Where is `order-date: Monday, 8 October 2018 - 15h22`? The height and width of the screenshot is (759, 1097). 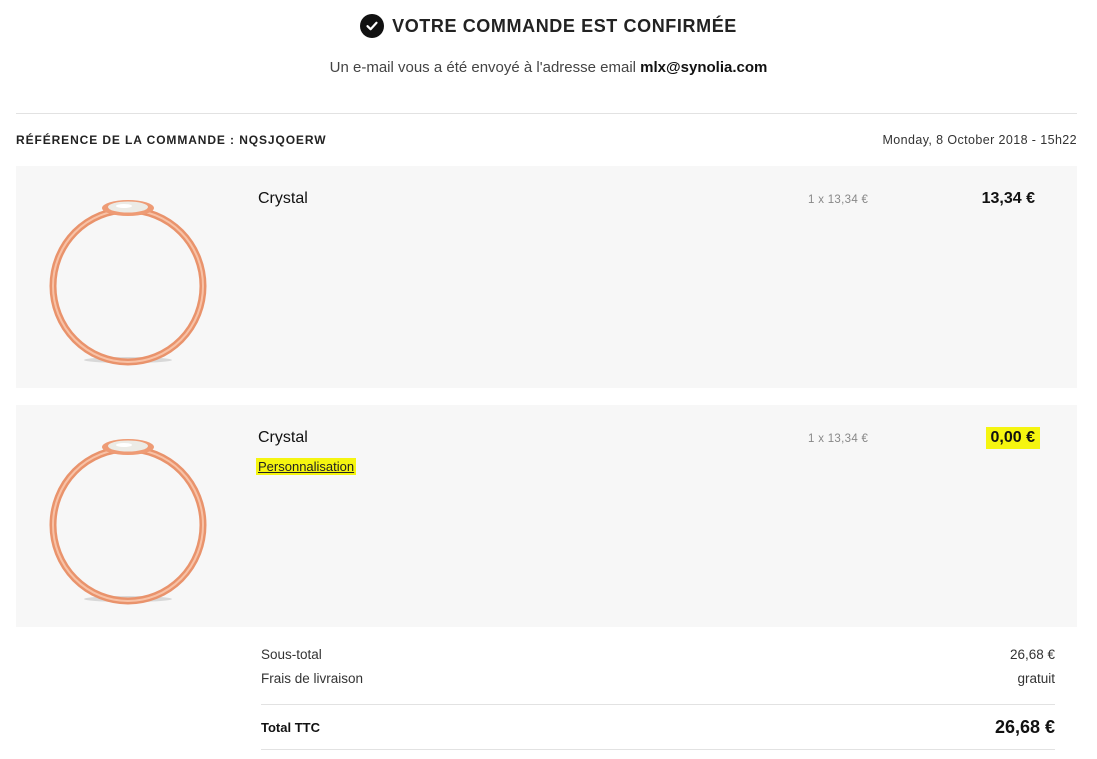 order-date: Monday, 8 October 2018 - 15h22 is located at coordinates (979, 140).